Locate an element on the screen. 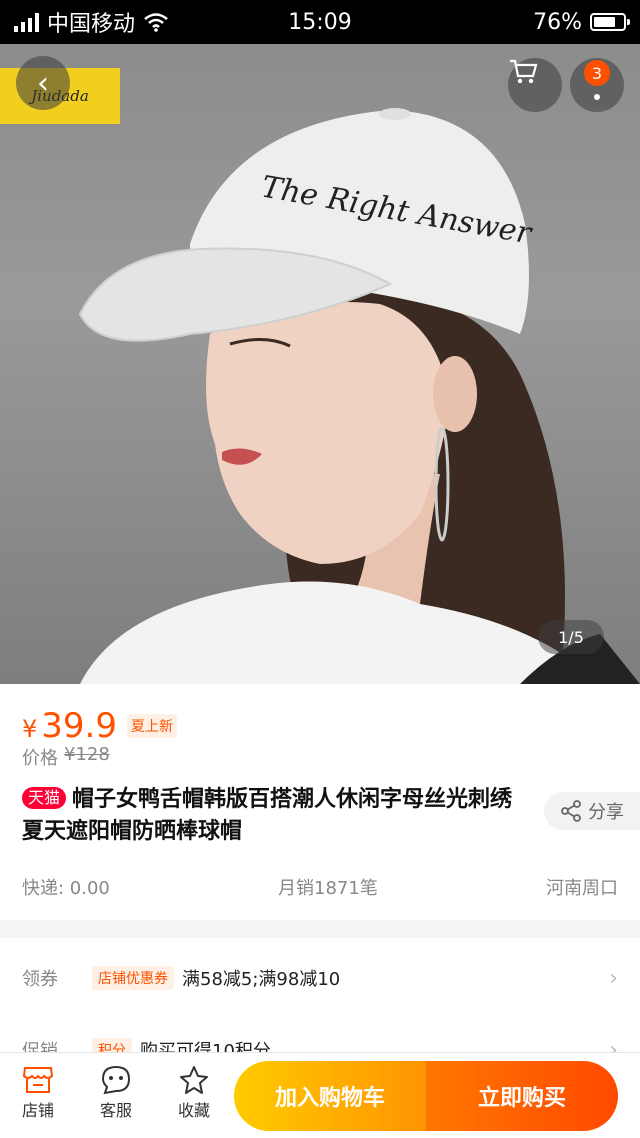  favorite-button: 收藏 is located at coordinates (194, 1092).